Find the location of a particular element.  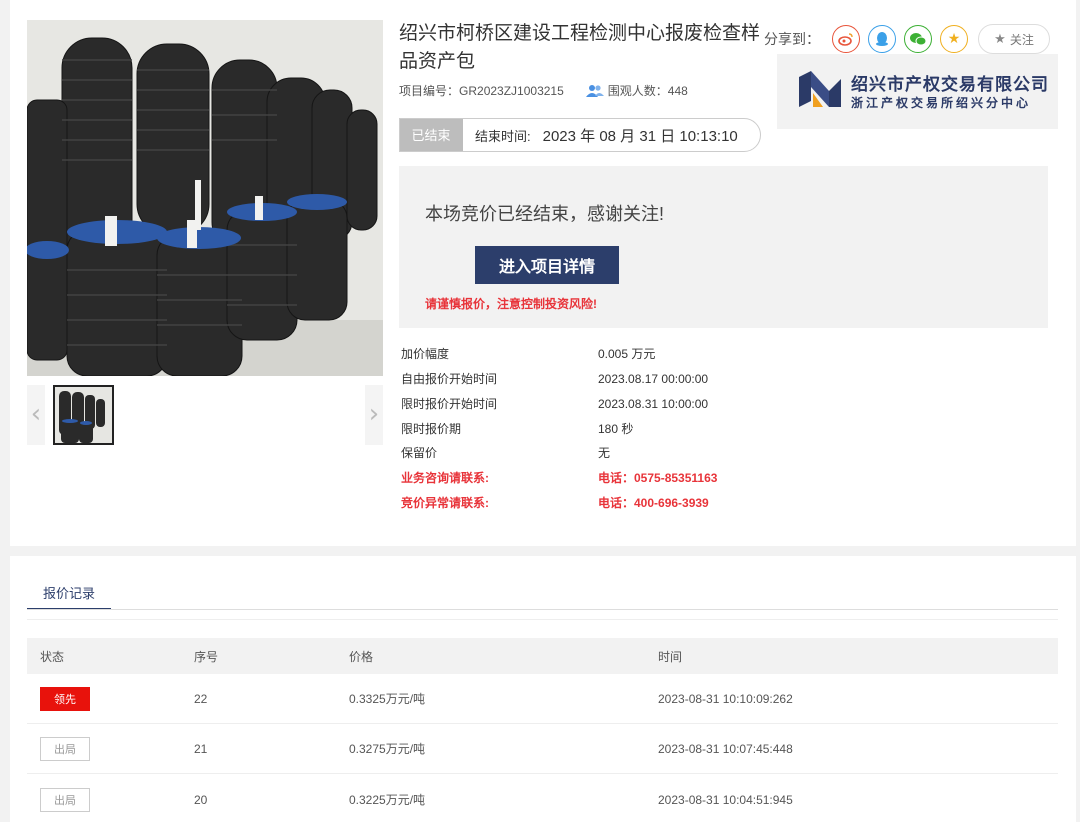

viewers: 围观人数： 448 is located at coordinates (636, 90).